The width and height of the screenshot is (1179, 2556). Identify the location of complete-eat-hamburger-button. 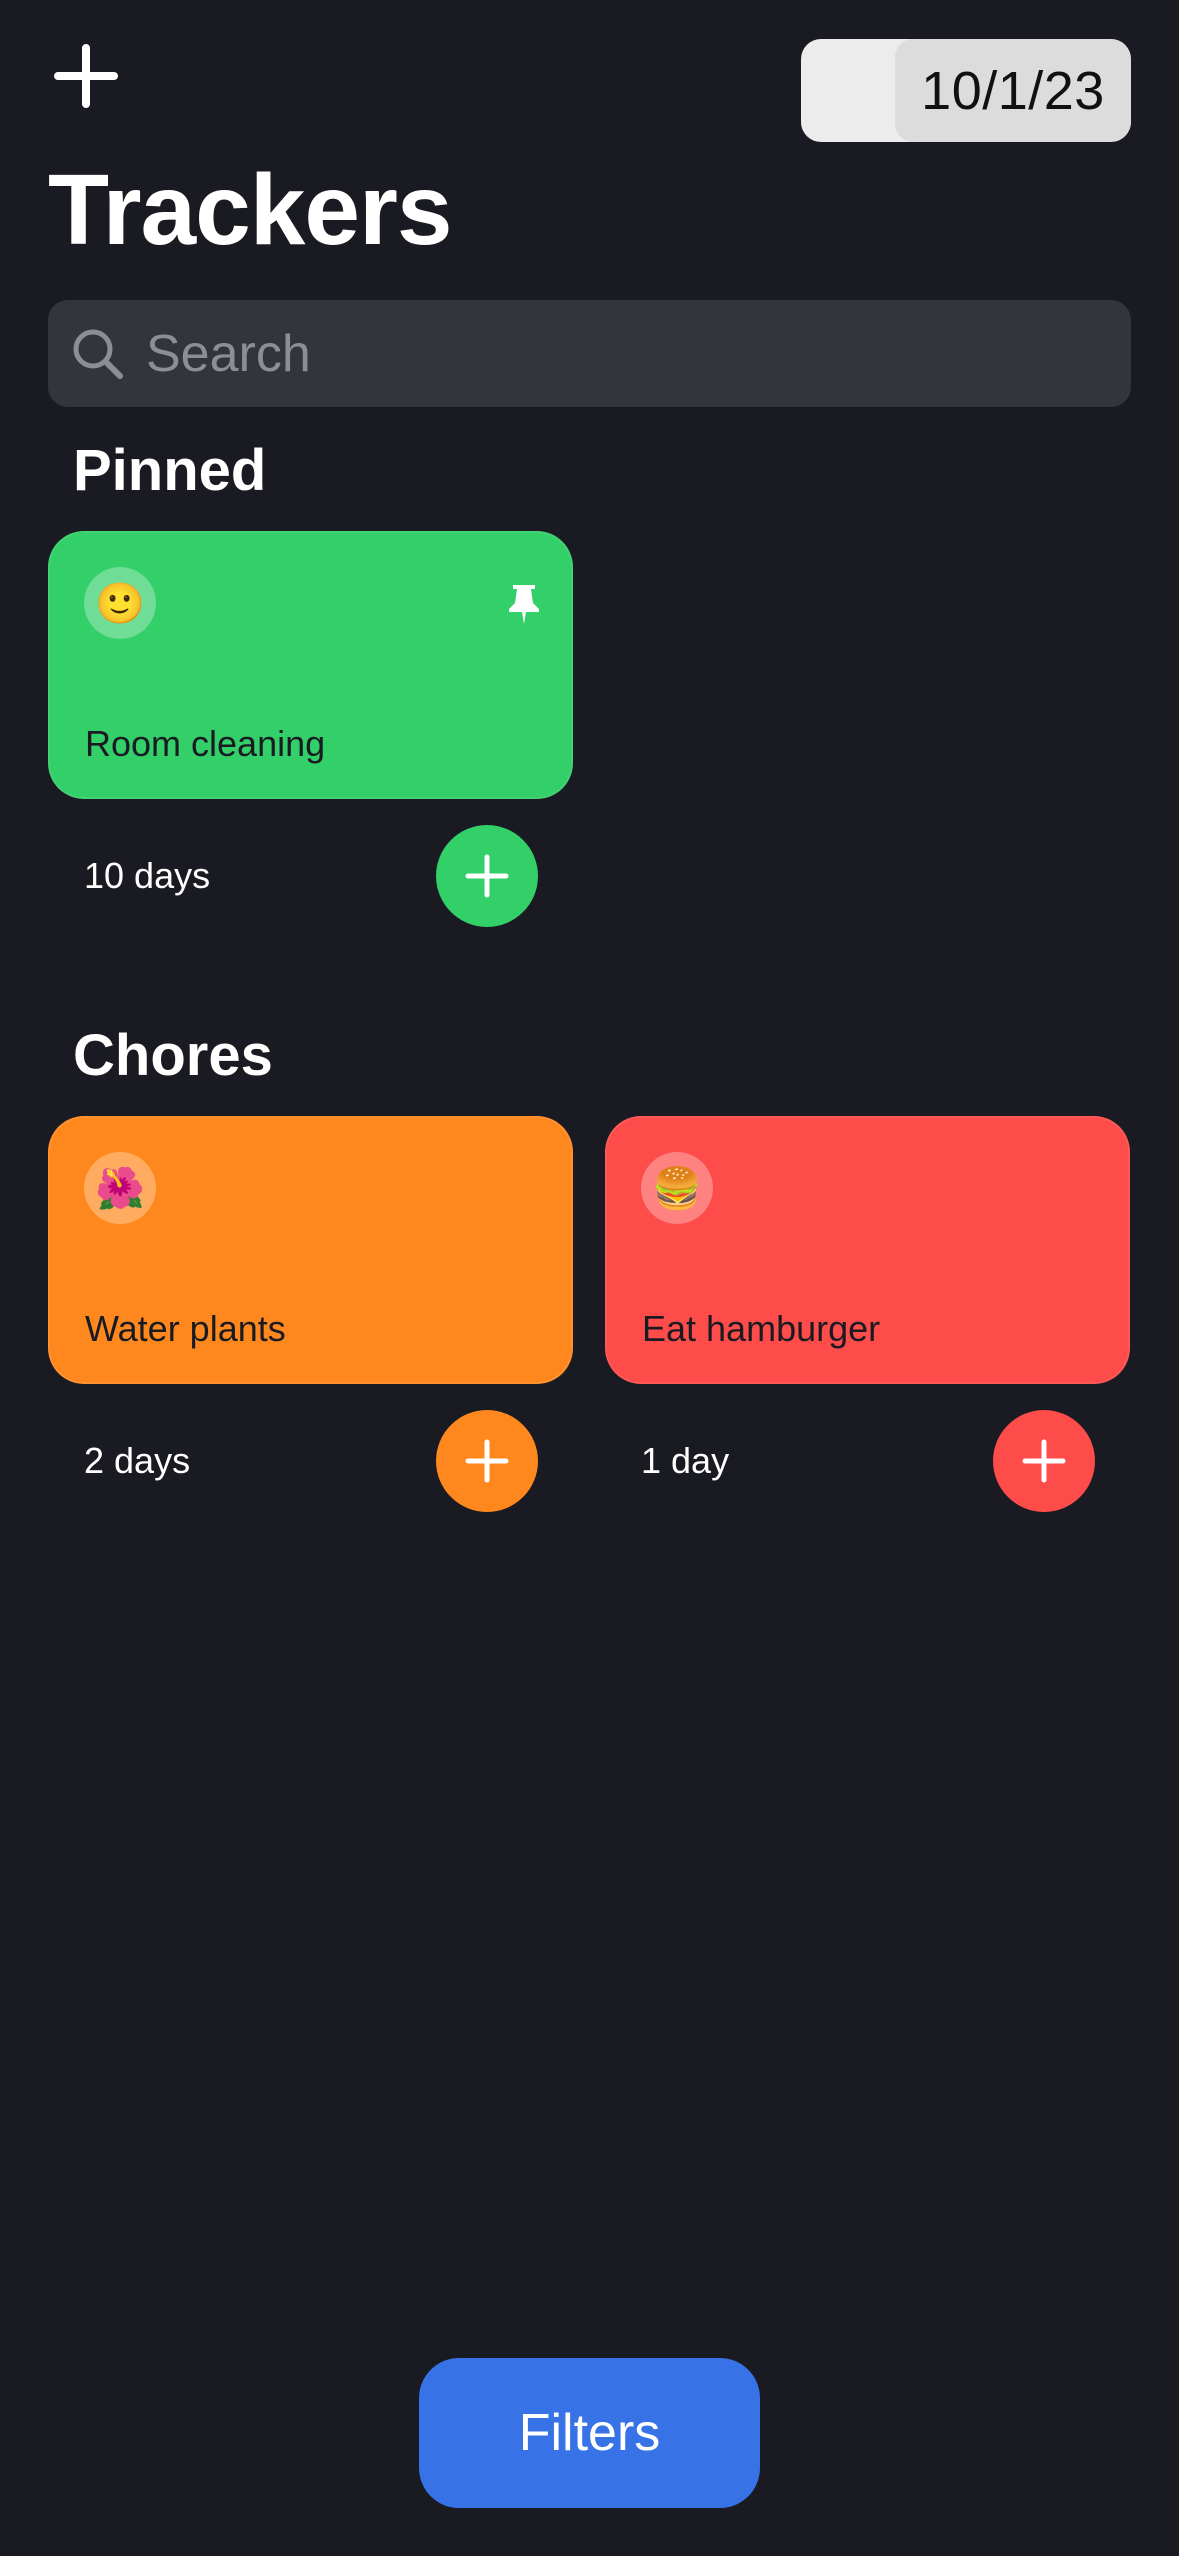
(1044, 1461).